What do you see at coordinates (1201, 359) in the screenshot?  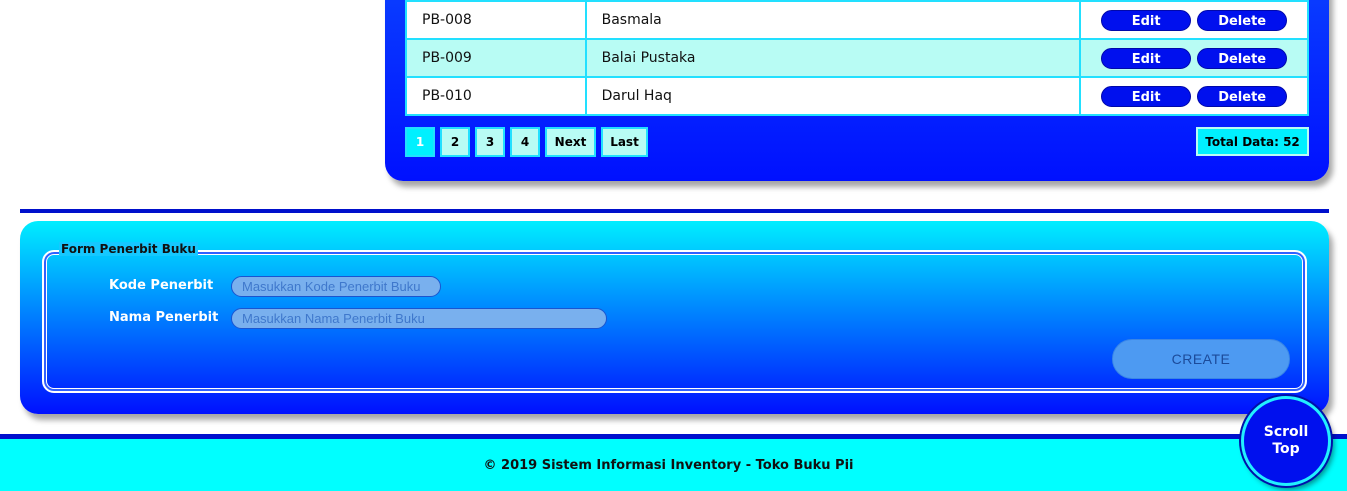 I see `create-button: CREATE` at bounding box center [1201, 359].